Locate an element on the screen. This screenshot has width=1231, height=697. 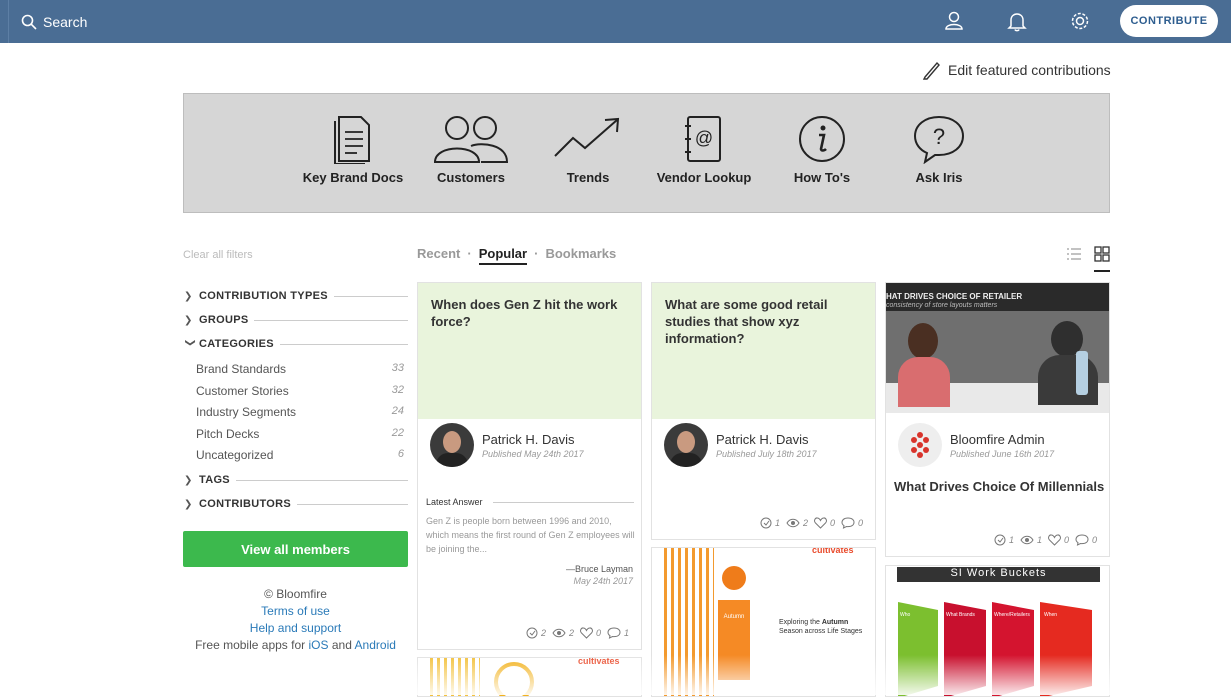
category-count: 33 is located at coordinates (397, 368).